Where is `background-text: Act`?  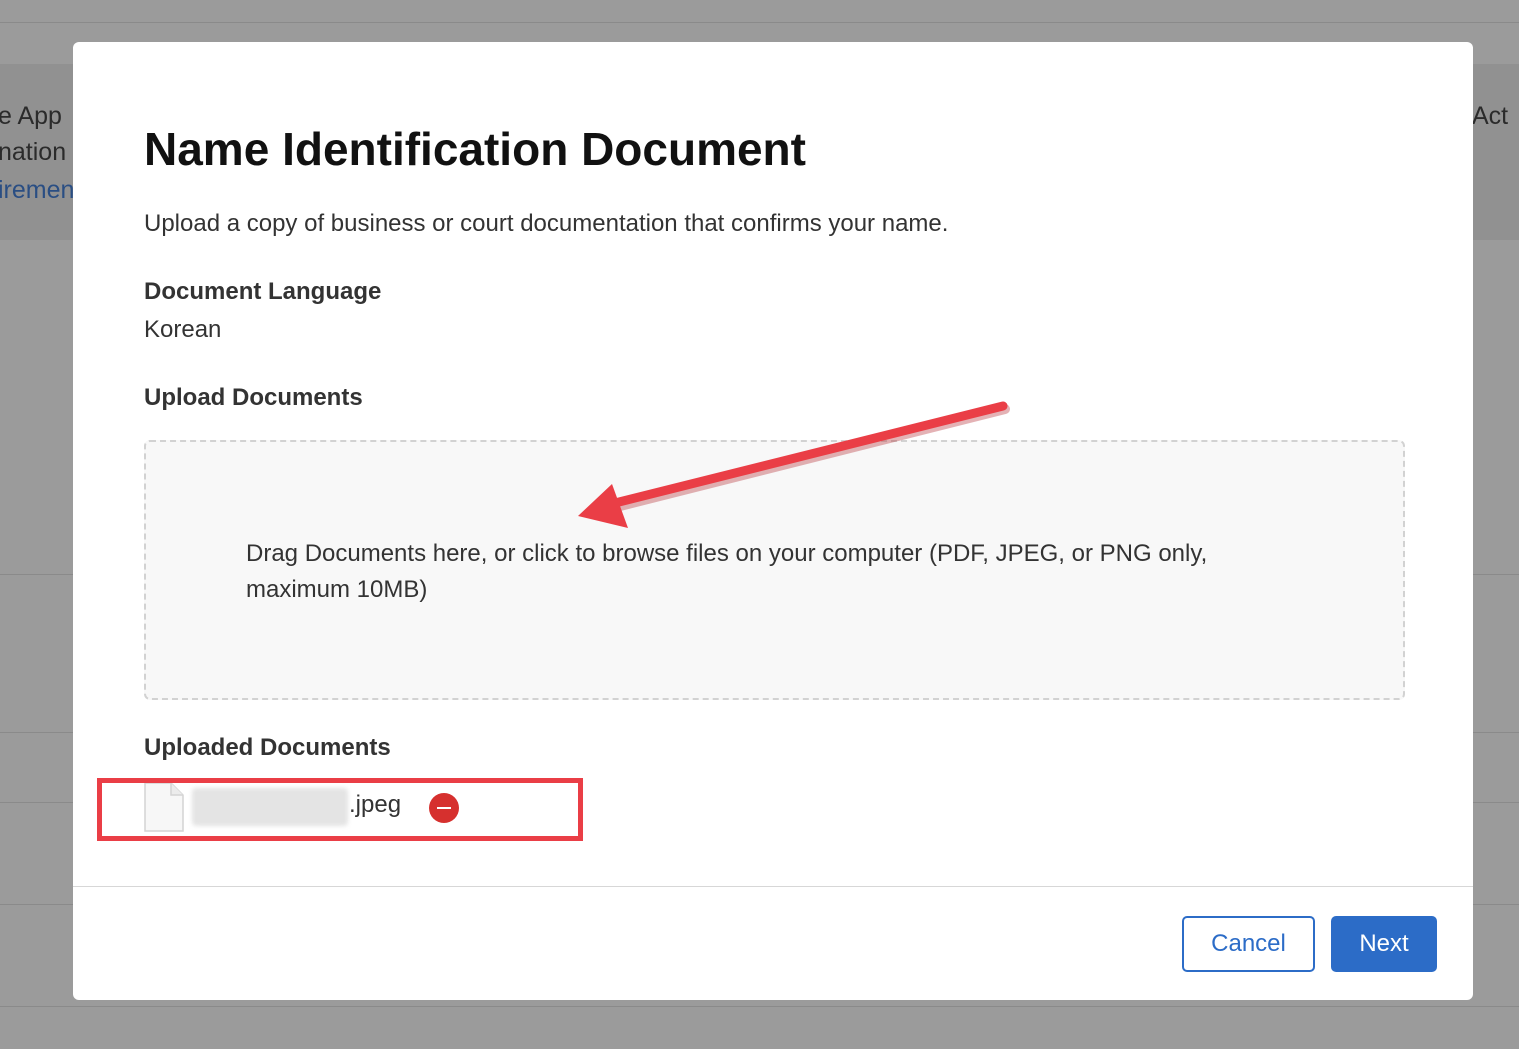 background-text: Act is located at coordinates (1490, 116).